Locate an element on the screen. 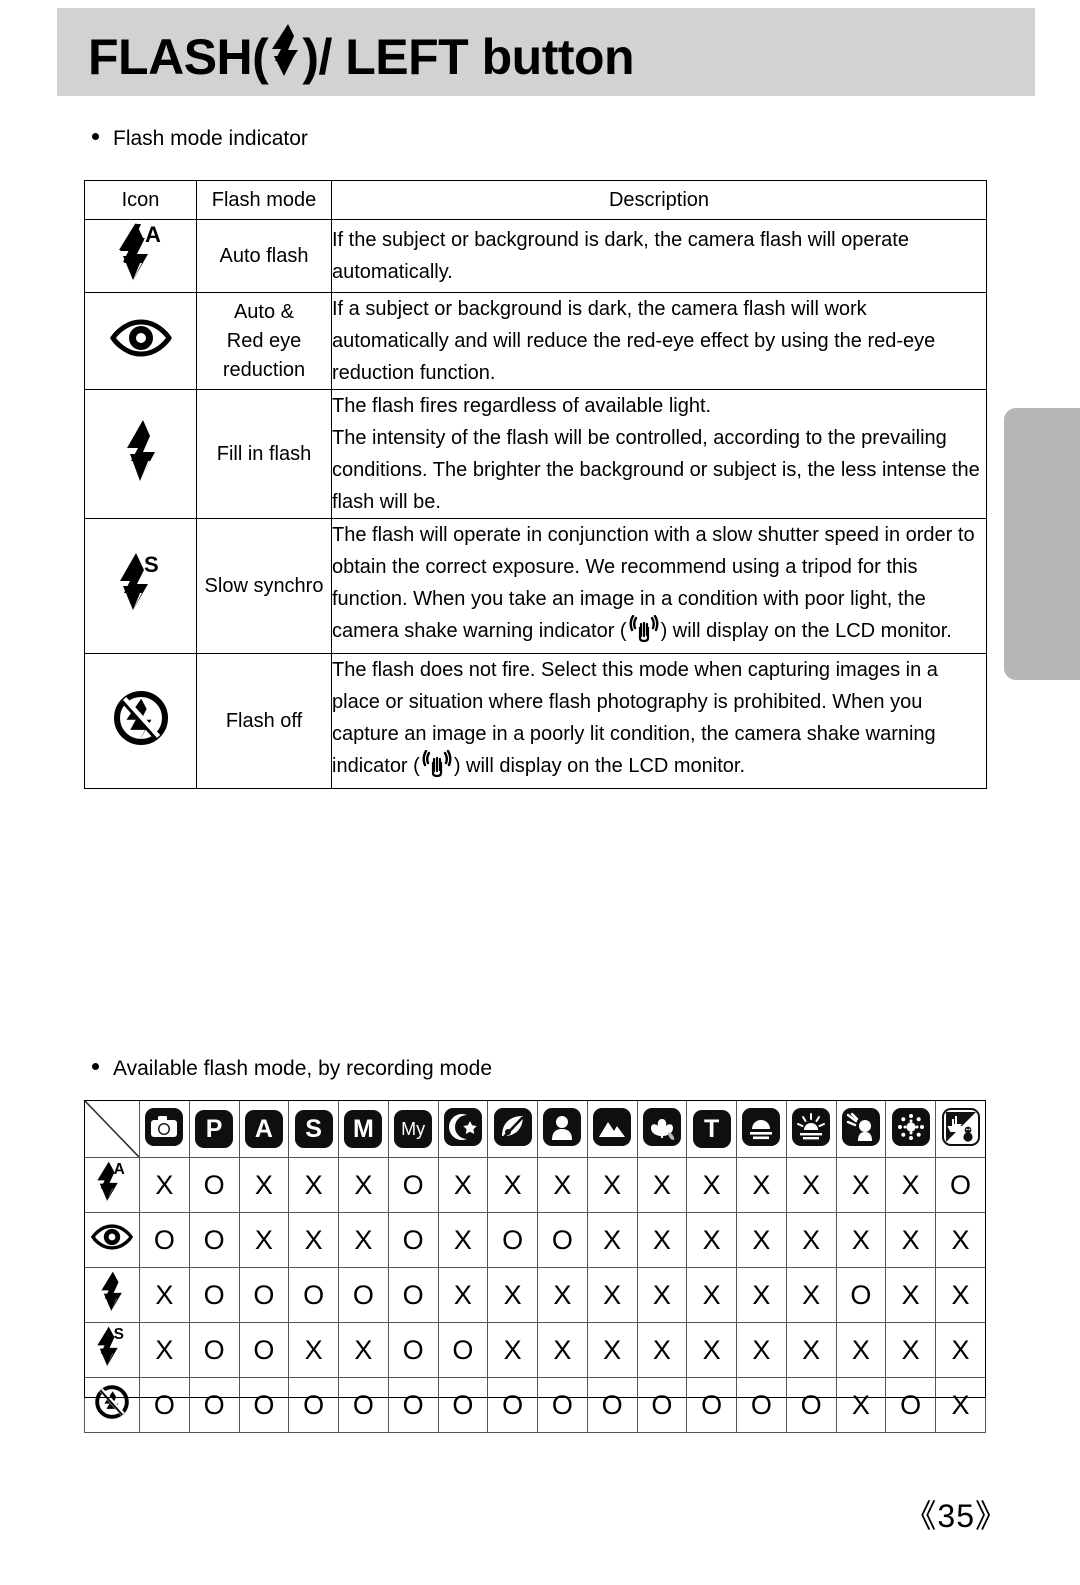 The width and height of the screenshot is (1080, 1585). matrix-row: OOOOOOOOOOOOOOXOX is located at coordinates (535, 1405).